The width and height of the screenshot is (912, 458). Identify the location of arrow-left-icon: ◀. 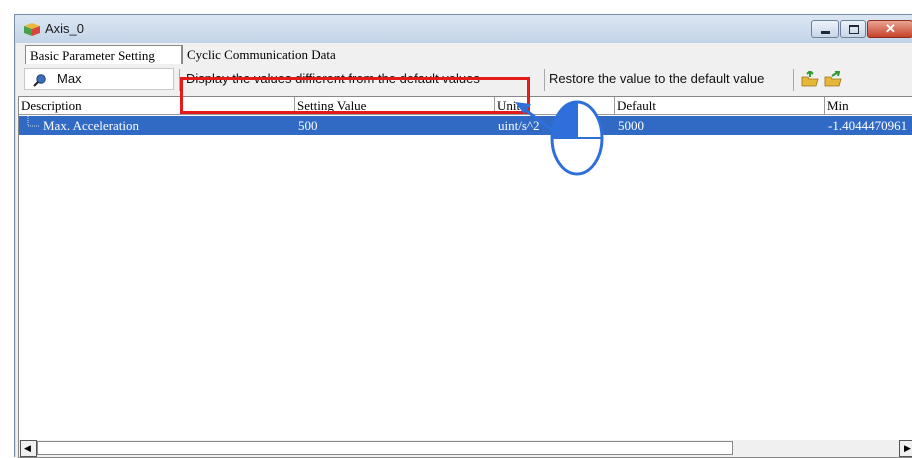
(27, 448).